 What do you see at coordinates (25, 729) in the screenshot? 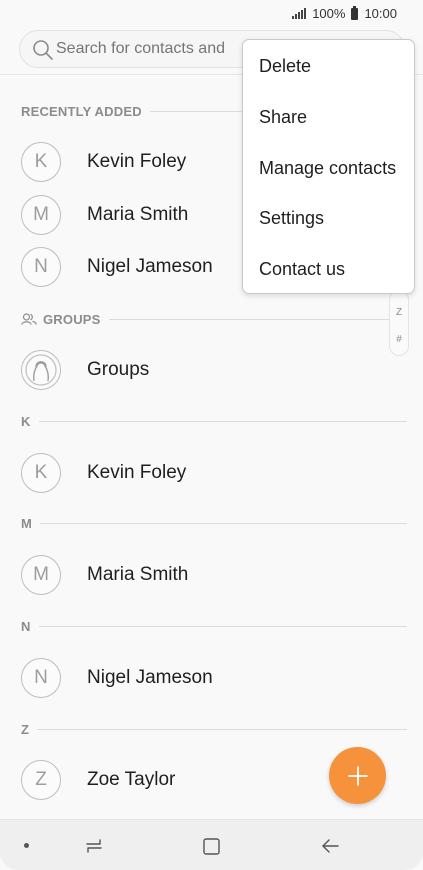
I see `section-label: Z` at bounding box center [25, 729].